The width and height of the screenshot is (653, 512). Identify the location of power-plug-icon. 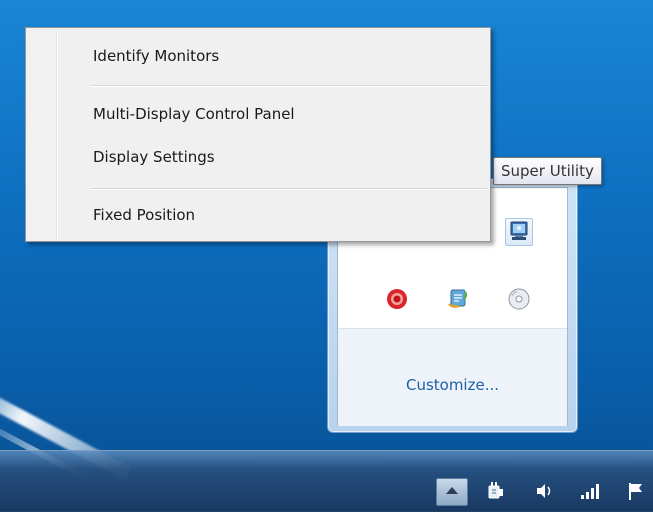
(495, 491).